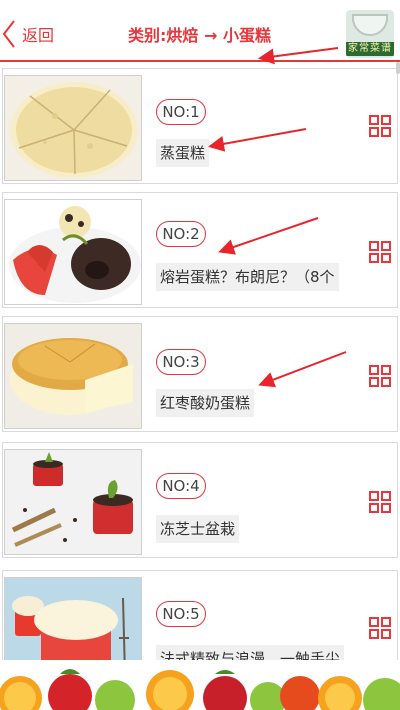 This screenshot has height=710, width=400. What do you see at coordinates (183, 153) in the screenshot?
I see `item-name: 蒸蛋糕` at bounding box center [183, 153].